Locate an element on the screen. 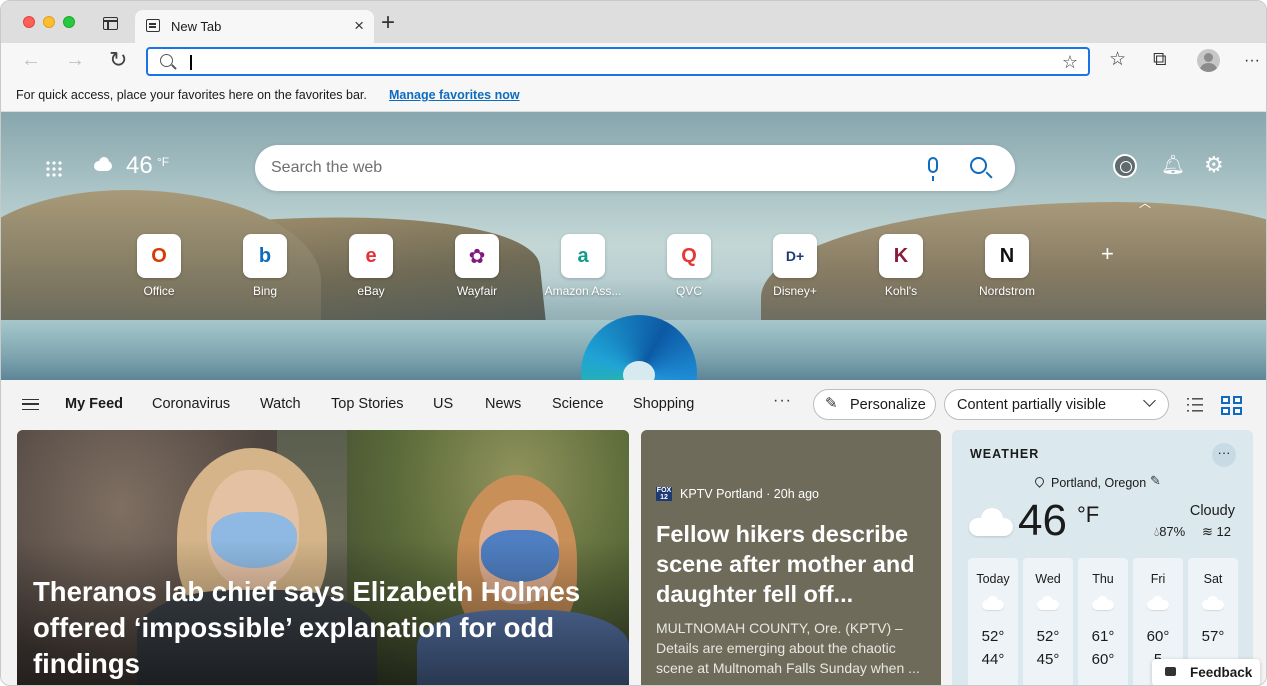 The width and height of the screenshot is (1267, 686). edit-location-icon: ✎ is located at coordinates (1155, 481).